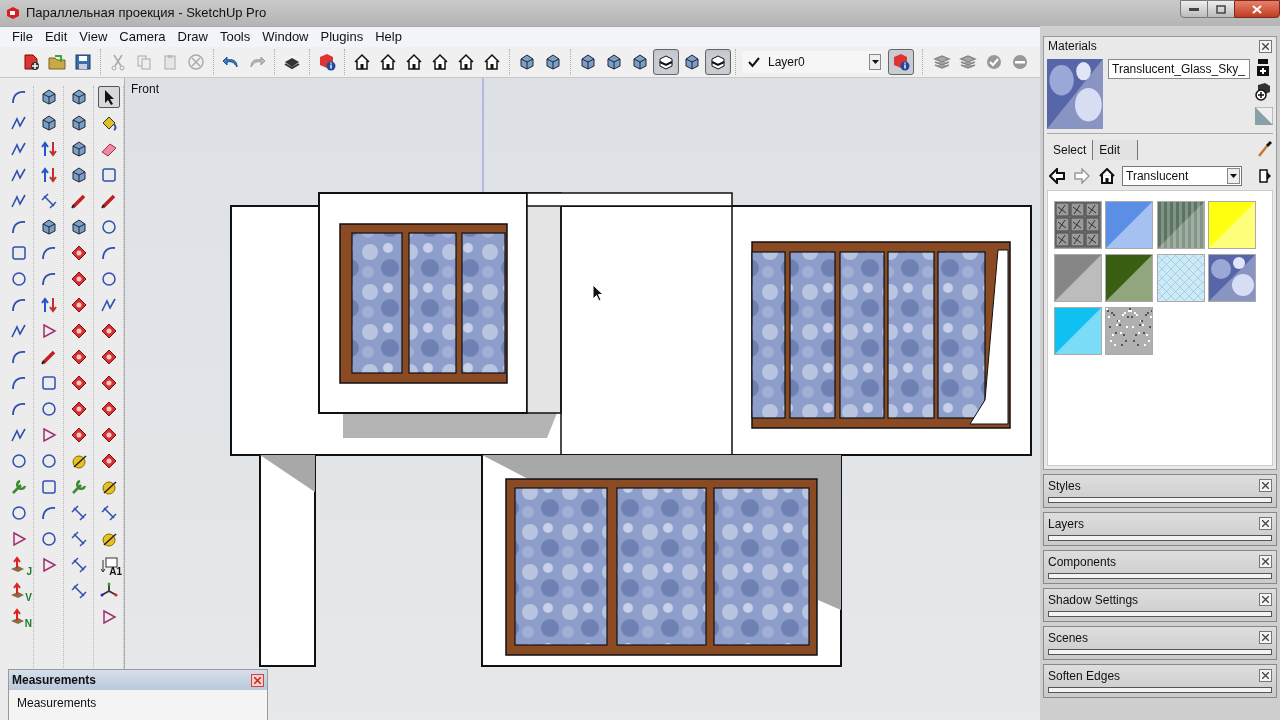 The image size is (1280, 720). What do you see at coordinates (22, 37) in the screenshot?
I see `menu-item: File` at bounding box center [22, 37].